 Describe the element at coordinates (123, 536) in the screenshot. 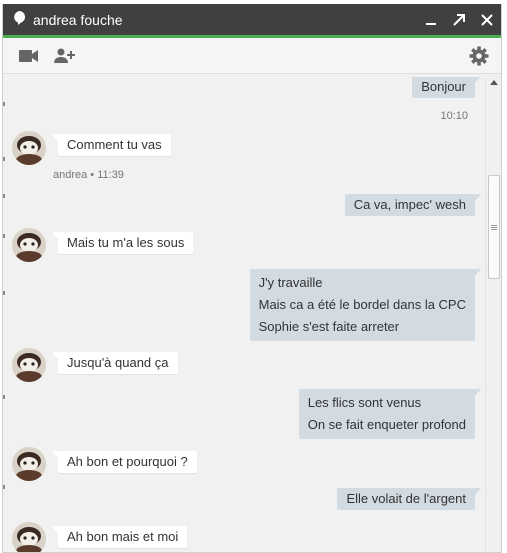

I see `message-text: Ah bon mais et moi` at that location.